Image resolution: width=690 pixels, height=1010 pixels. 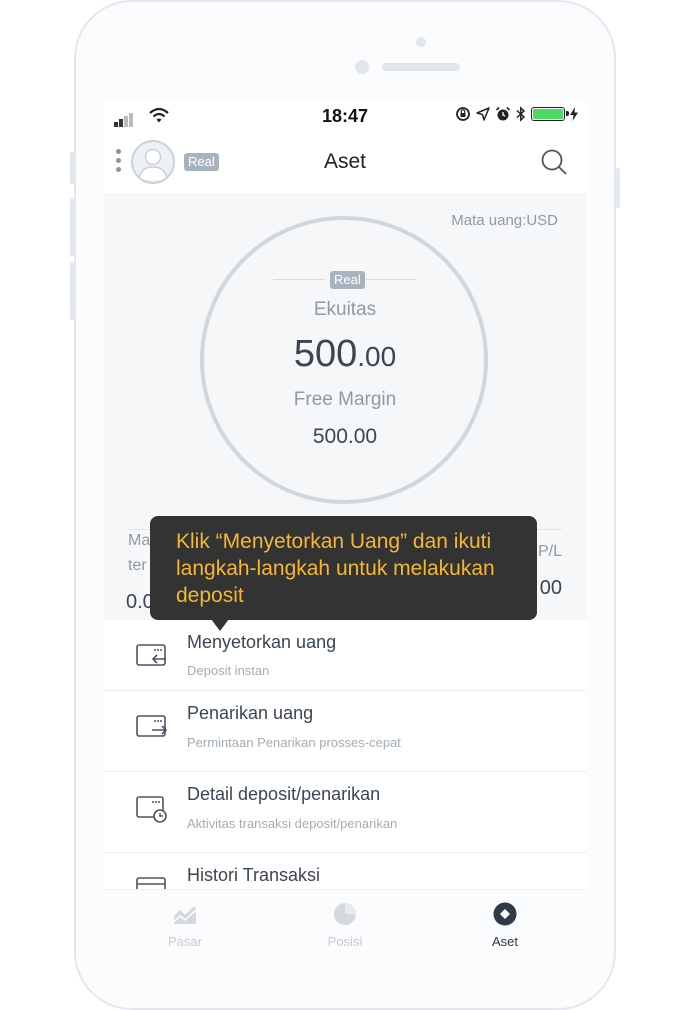 I want to click on tab-posisi: Posisi, so click(x=345, y=925).